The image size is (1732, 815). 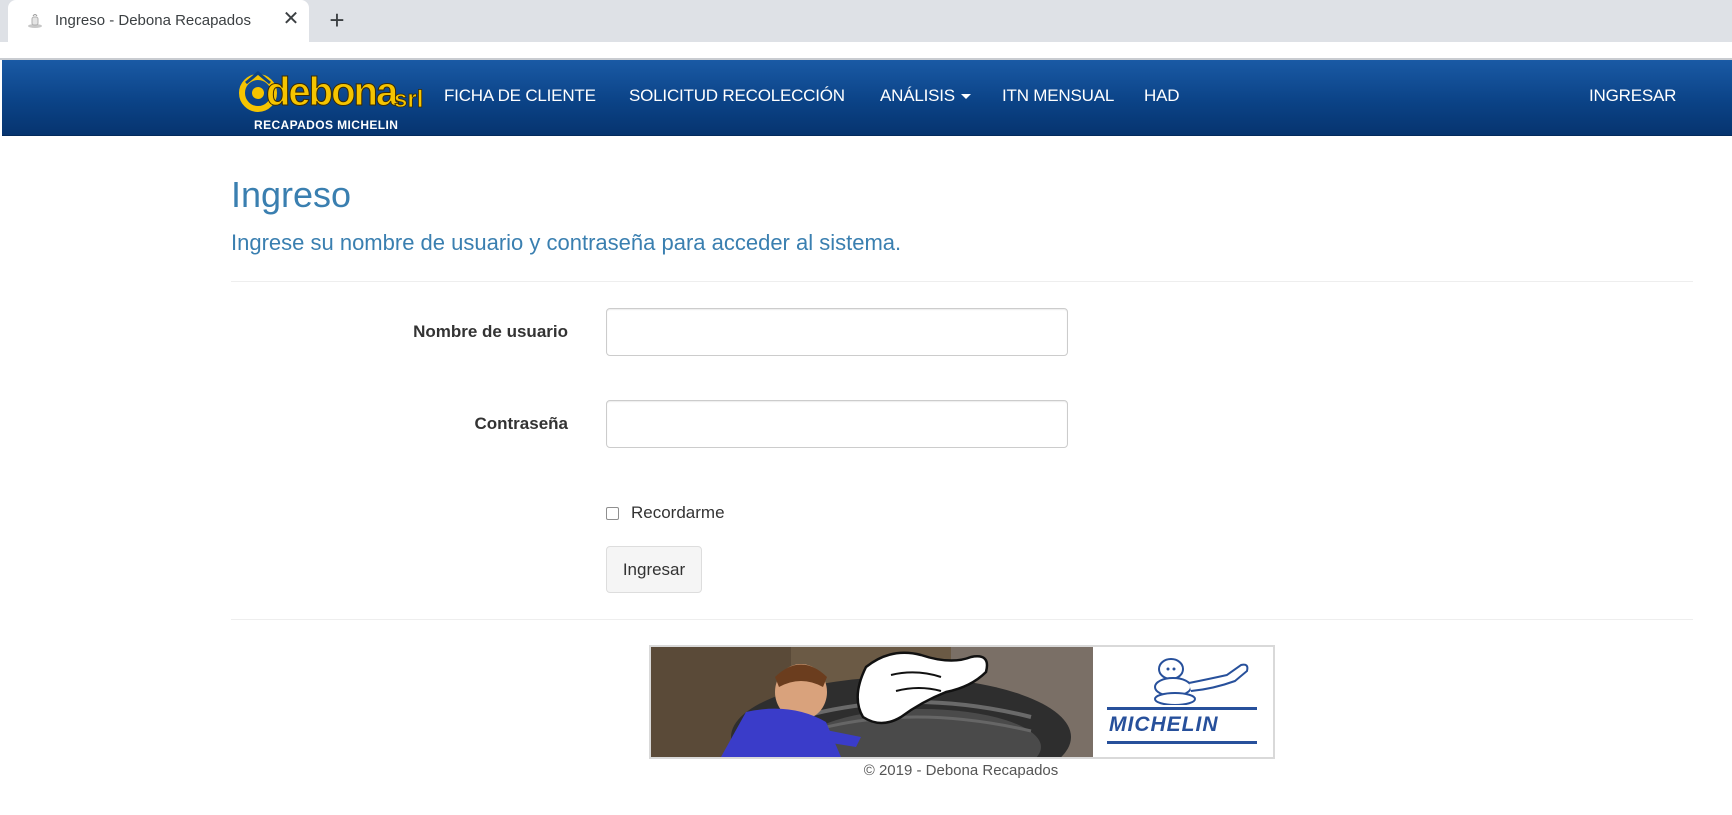 What do you see at coordinates (612, 513) in the screenshot?
I see `remember-checkbox` at bounding box center [612, 513].